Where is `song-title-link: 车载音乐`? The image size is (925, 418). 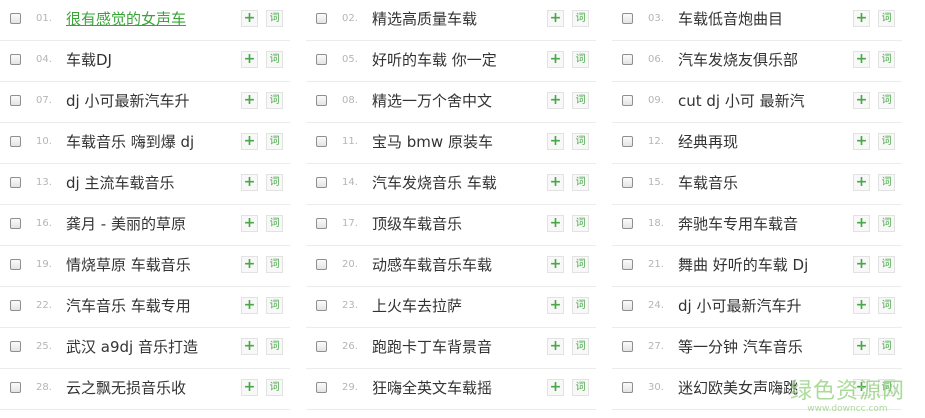 song-title-link: 车载音乐 is located at coordinates (762, 183).